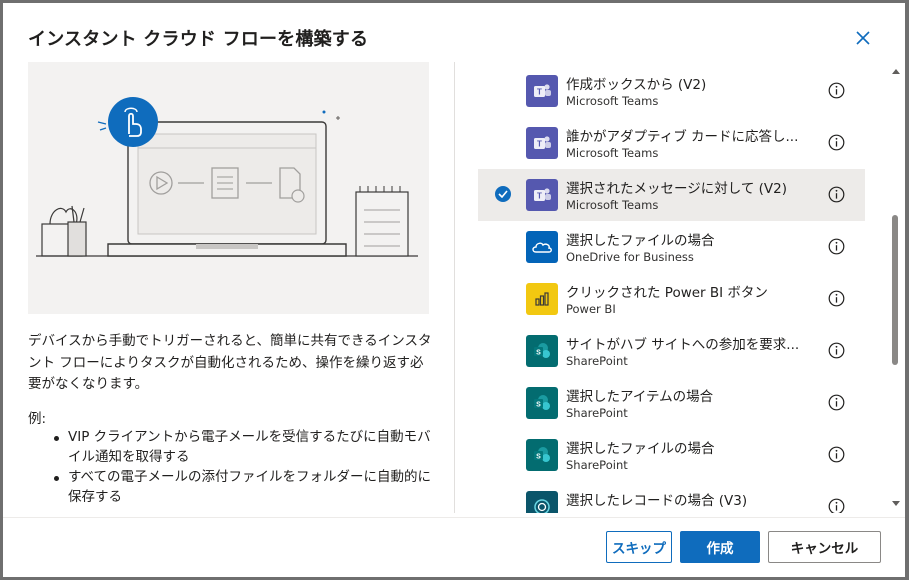  I want to click on example-text: すべての電子メールの添付ファイルをフォルダーに自動的に保存する, so click(250, 487).